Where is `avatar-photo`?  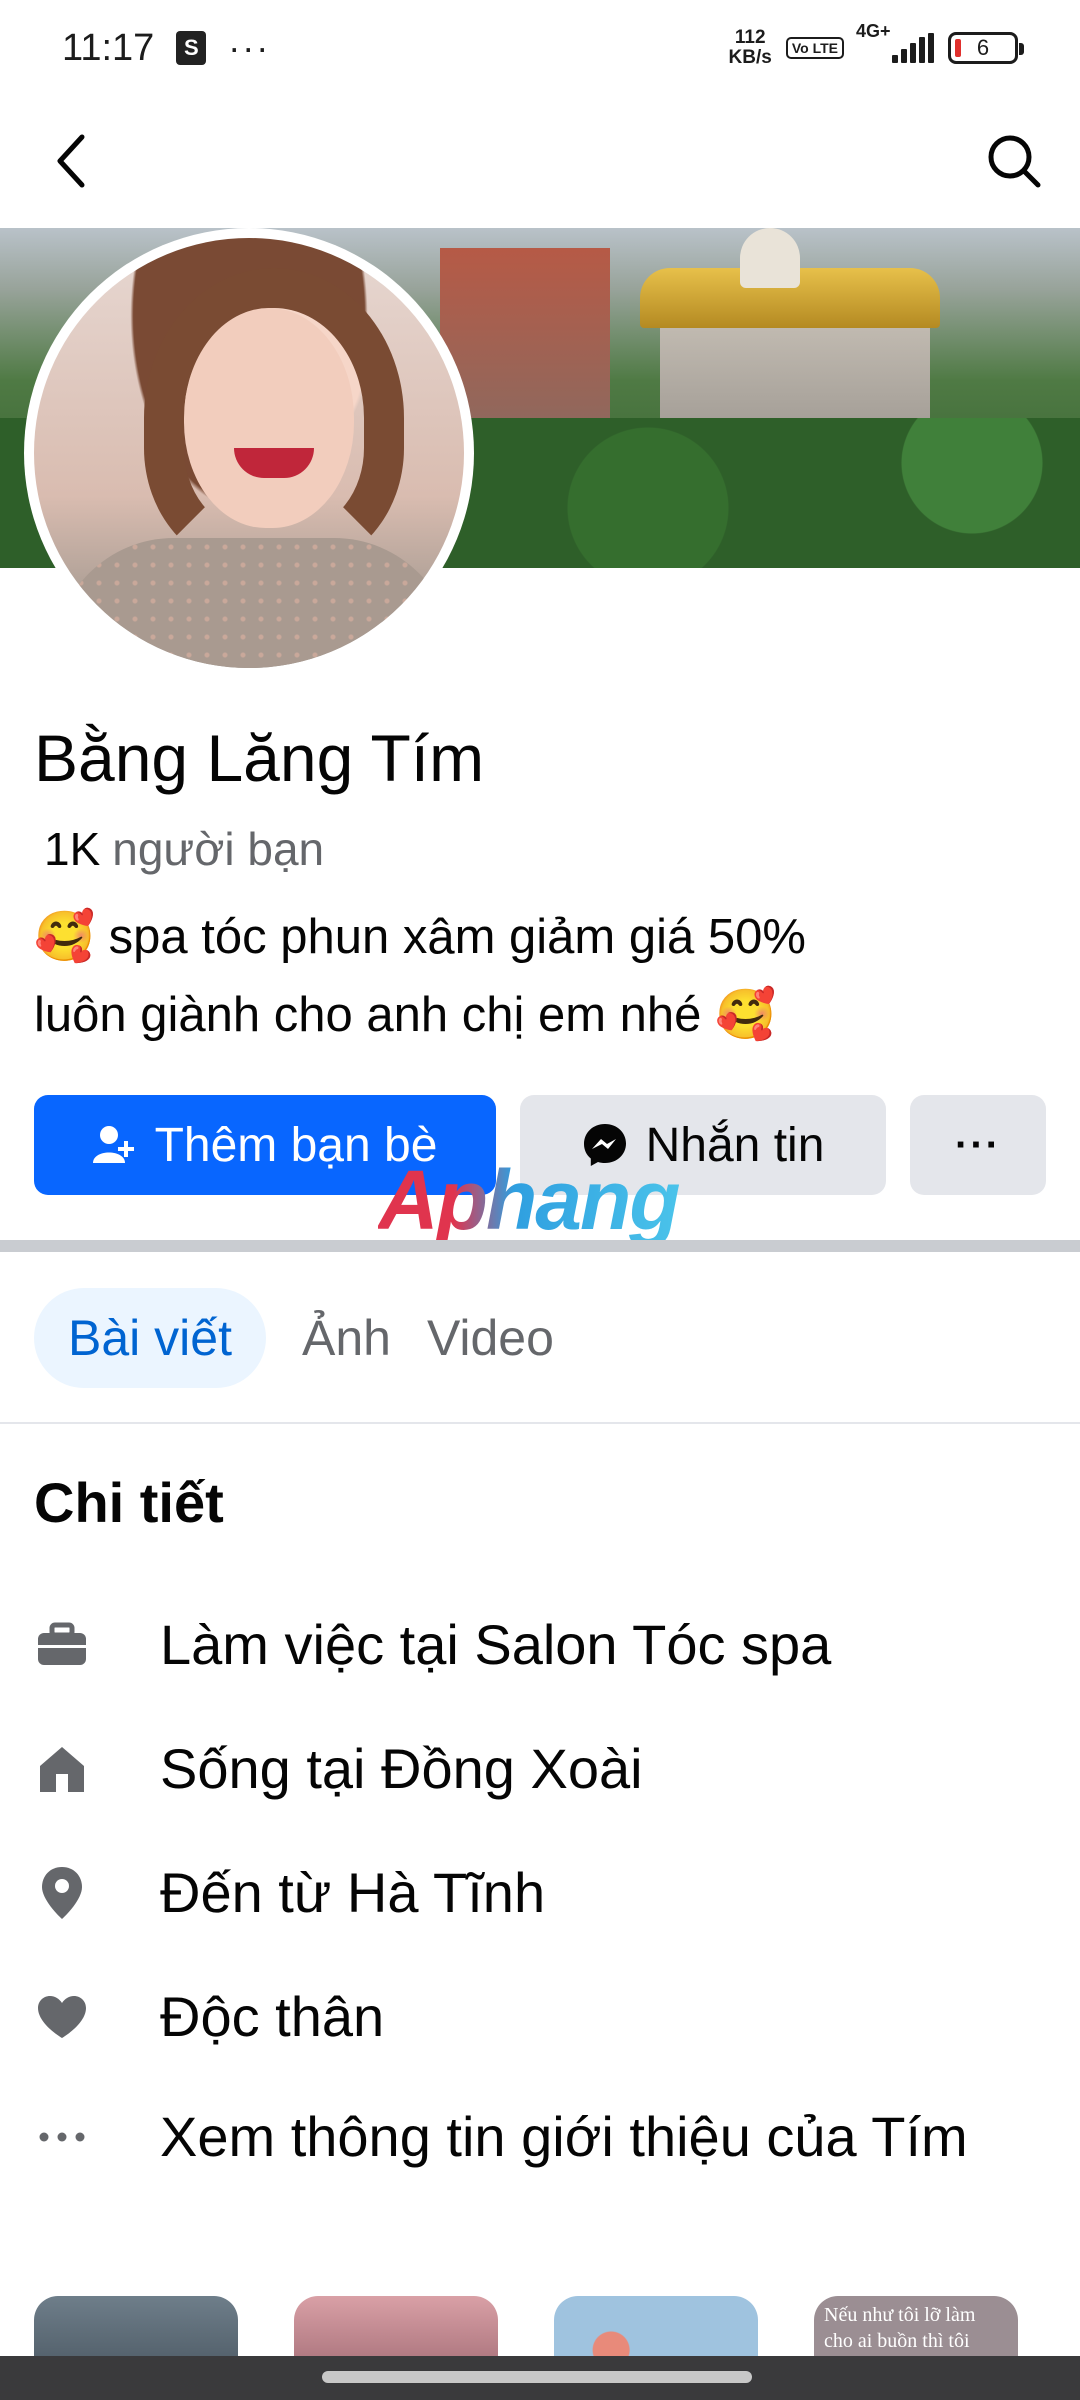
avatar-photo is located at coordinates (249, 453).